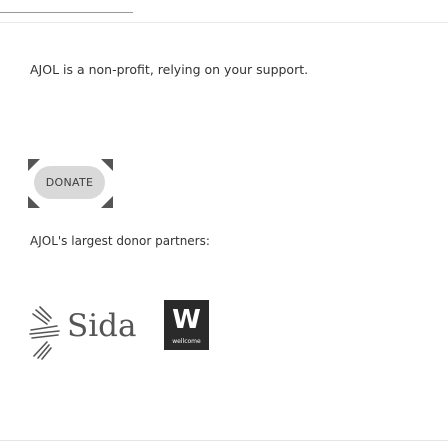  What do you see at coordinates (120, 241) in the screenshot?
I see `partners-heading: AJOL's largest donor partners:` at bounding box center [120, 241].